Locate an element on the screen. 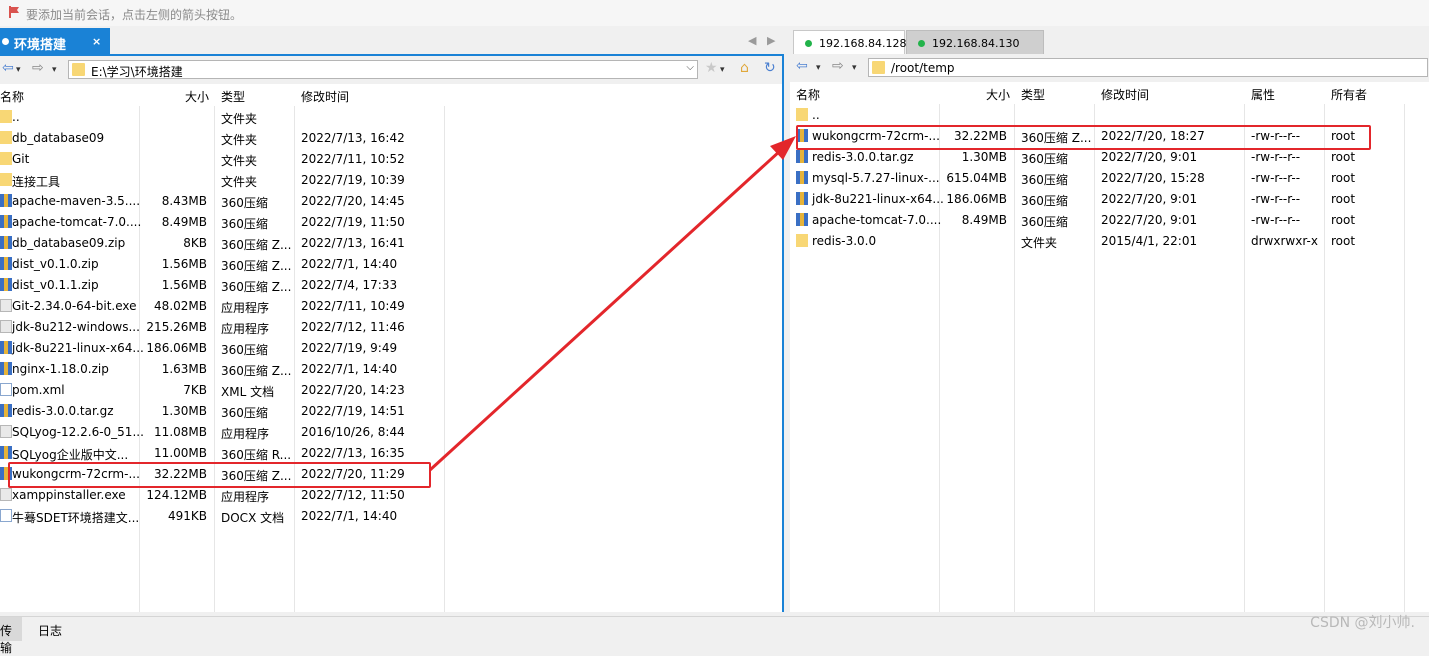 This screenshot has width=1429, height=656. drag-arrow is located at coordinates (612, 304).